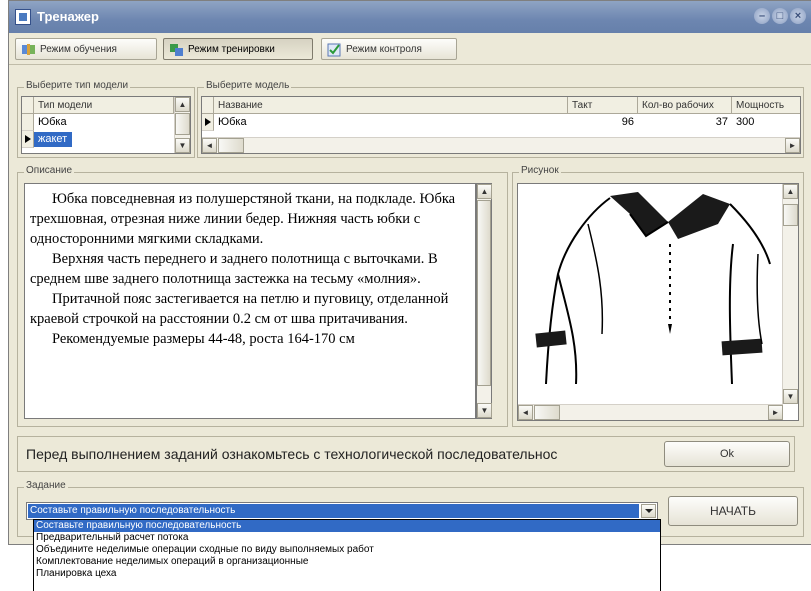 This screenshot has width=811, height=591. What do you see at coordinates (603, 105) in the screenshot?
I see `column-header-takt: Такт` at bounding box center [603, 105].